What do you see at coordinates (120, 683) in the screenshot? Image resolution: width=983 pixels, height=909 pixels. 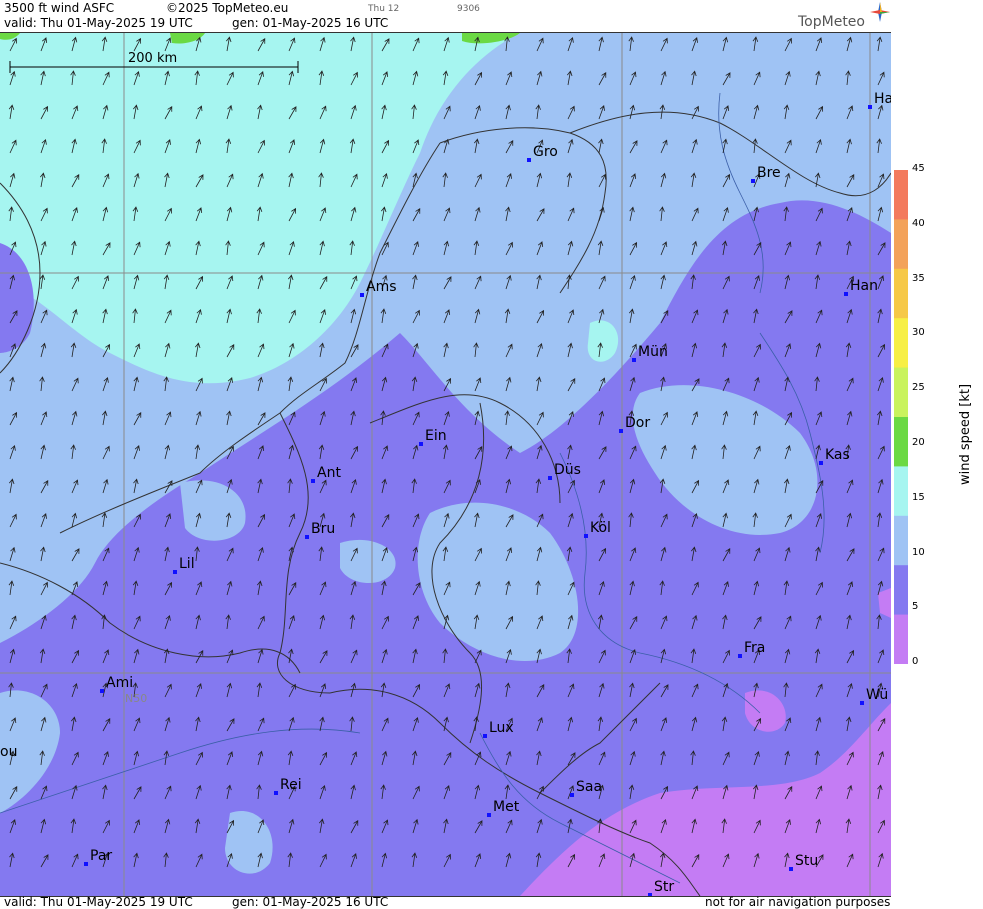 I see `city-label: Ami` at bounding box center [120, 683].